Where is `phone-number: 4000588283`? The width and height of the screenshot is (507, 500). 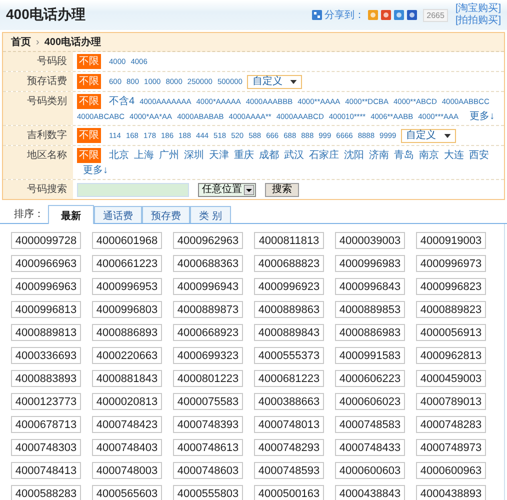
phone-number: 4000588283 is located at coordinates (46, 492).